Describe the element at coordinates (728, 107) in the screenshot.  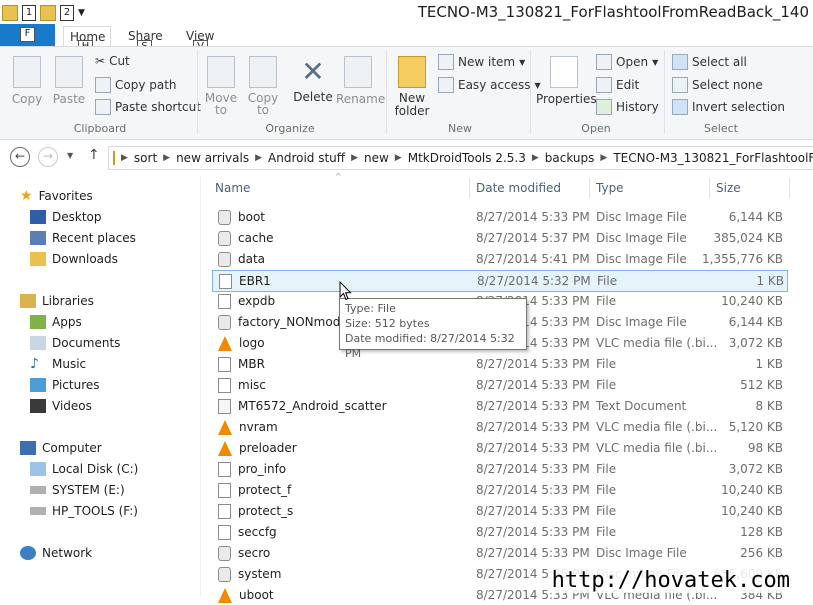
I see `invert-selection-button: Invert selection` at that location.